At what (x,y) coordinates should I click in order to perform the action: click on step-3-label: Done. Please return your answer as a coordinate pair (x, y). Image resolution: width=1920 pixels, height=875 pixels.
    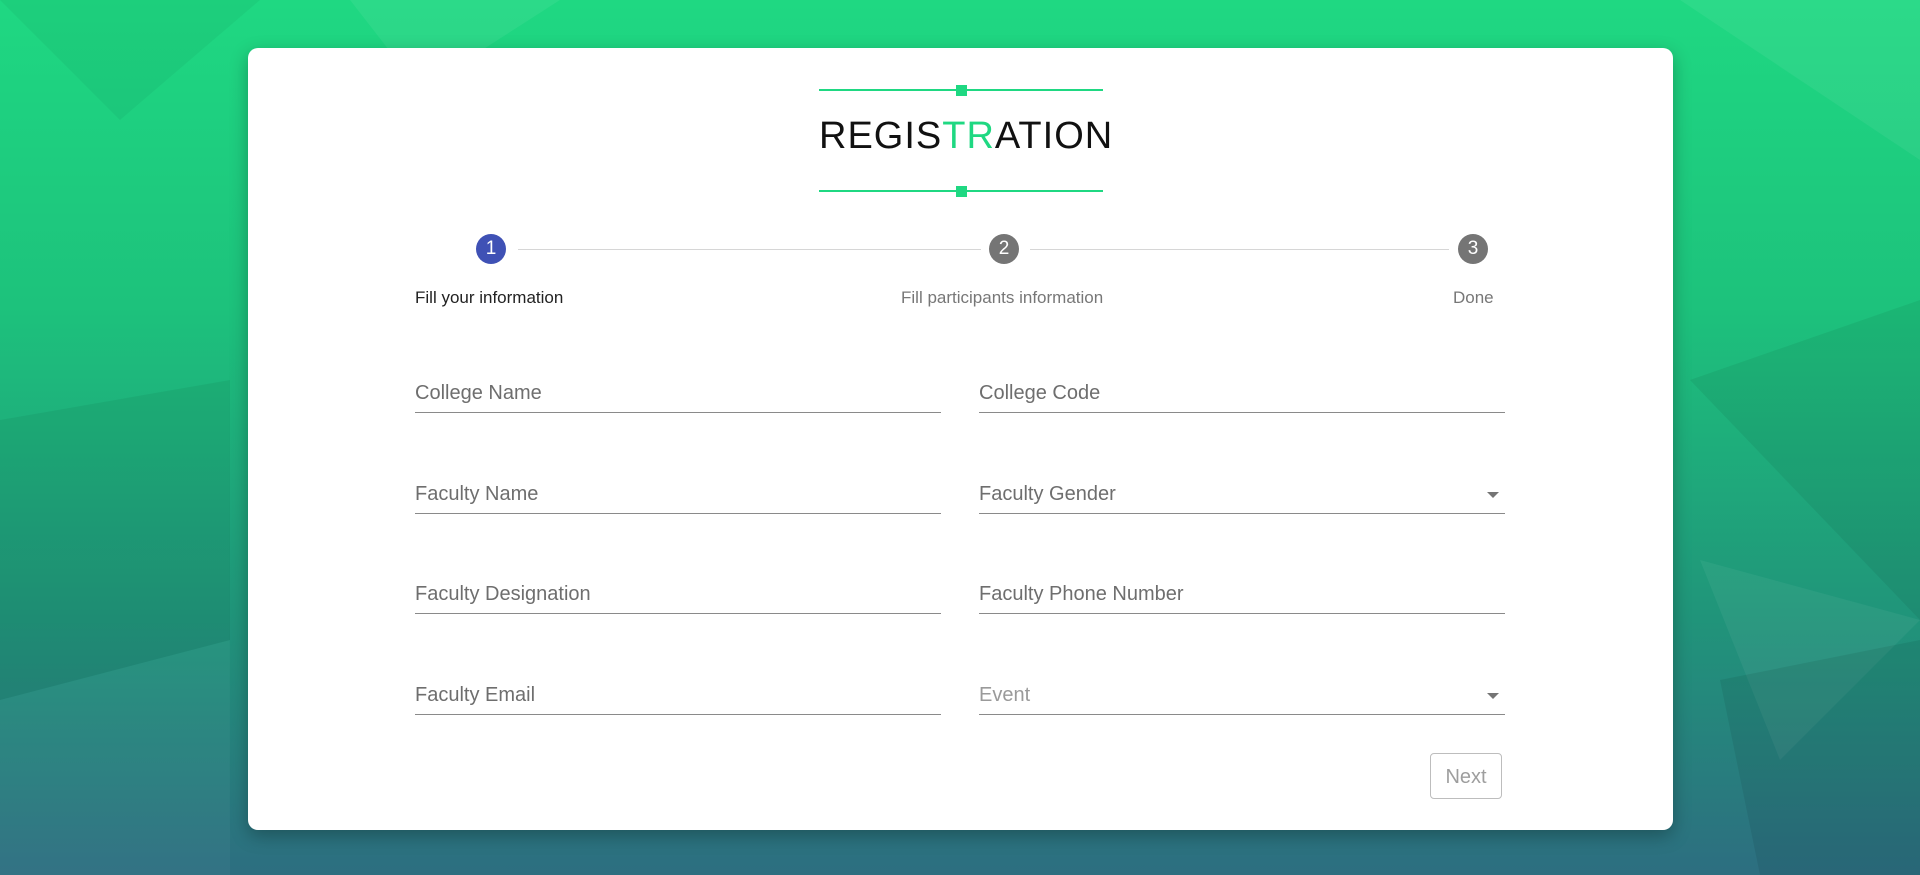
    Looking at the image, I should click on (1473, 297).